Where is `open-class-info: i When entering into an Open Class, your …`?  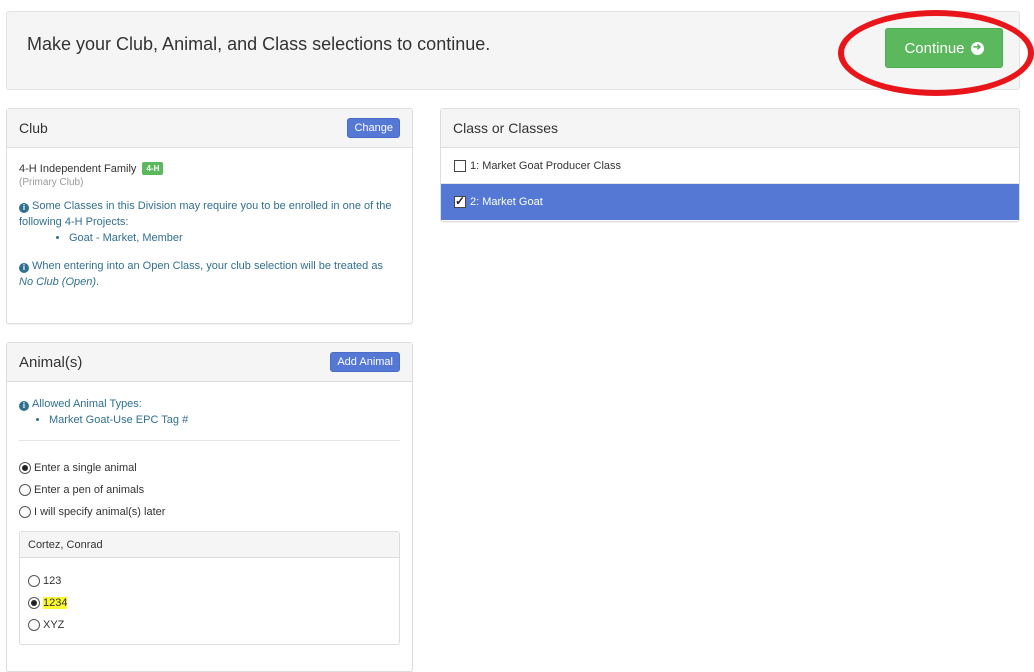 open-class-info: i When entering into an Open Class, your … is located at coordinates (209, 274).